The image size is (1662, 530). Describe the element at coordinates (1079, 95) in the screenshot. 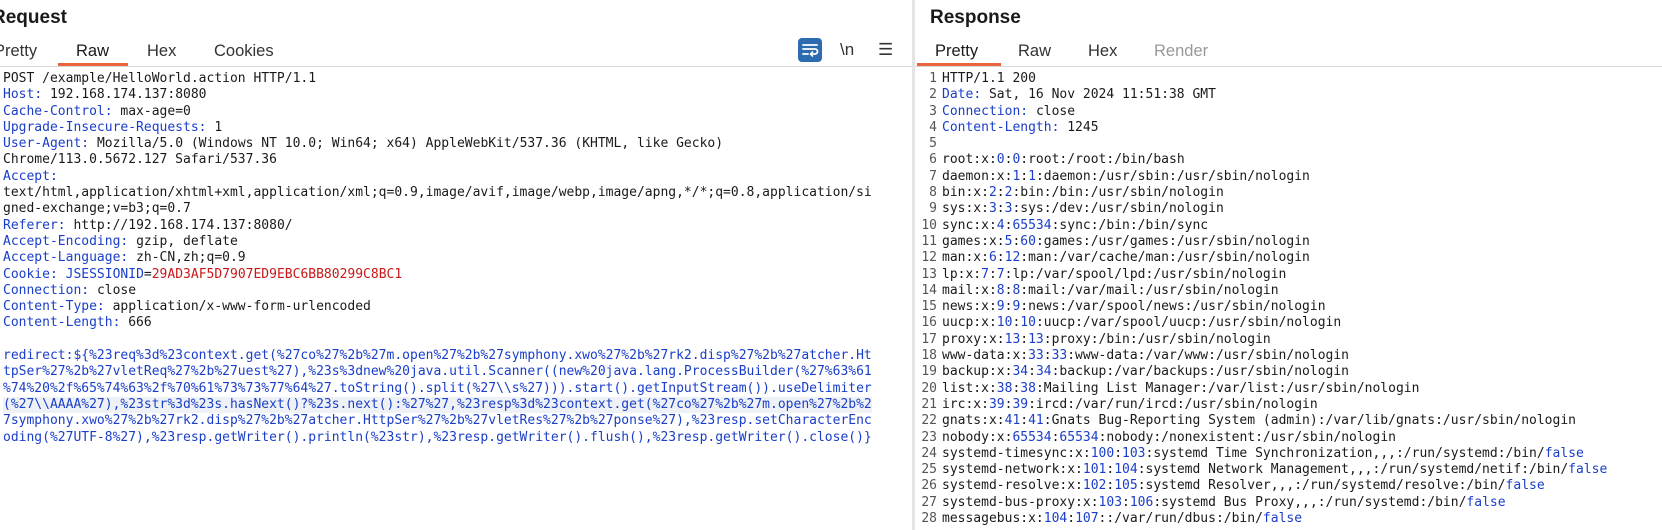

I see `header-line: Date: Sat, 16 Nov 2024 11:51:38 GMT` at that location.